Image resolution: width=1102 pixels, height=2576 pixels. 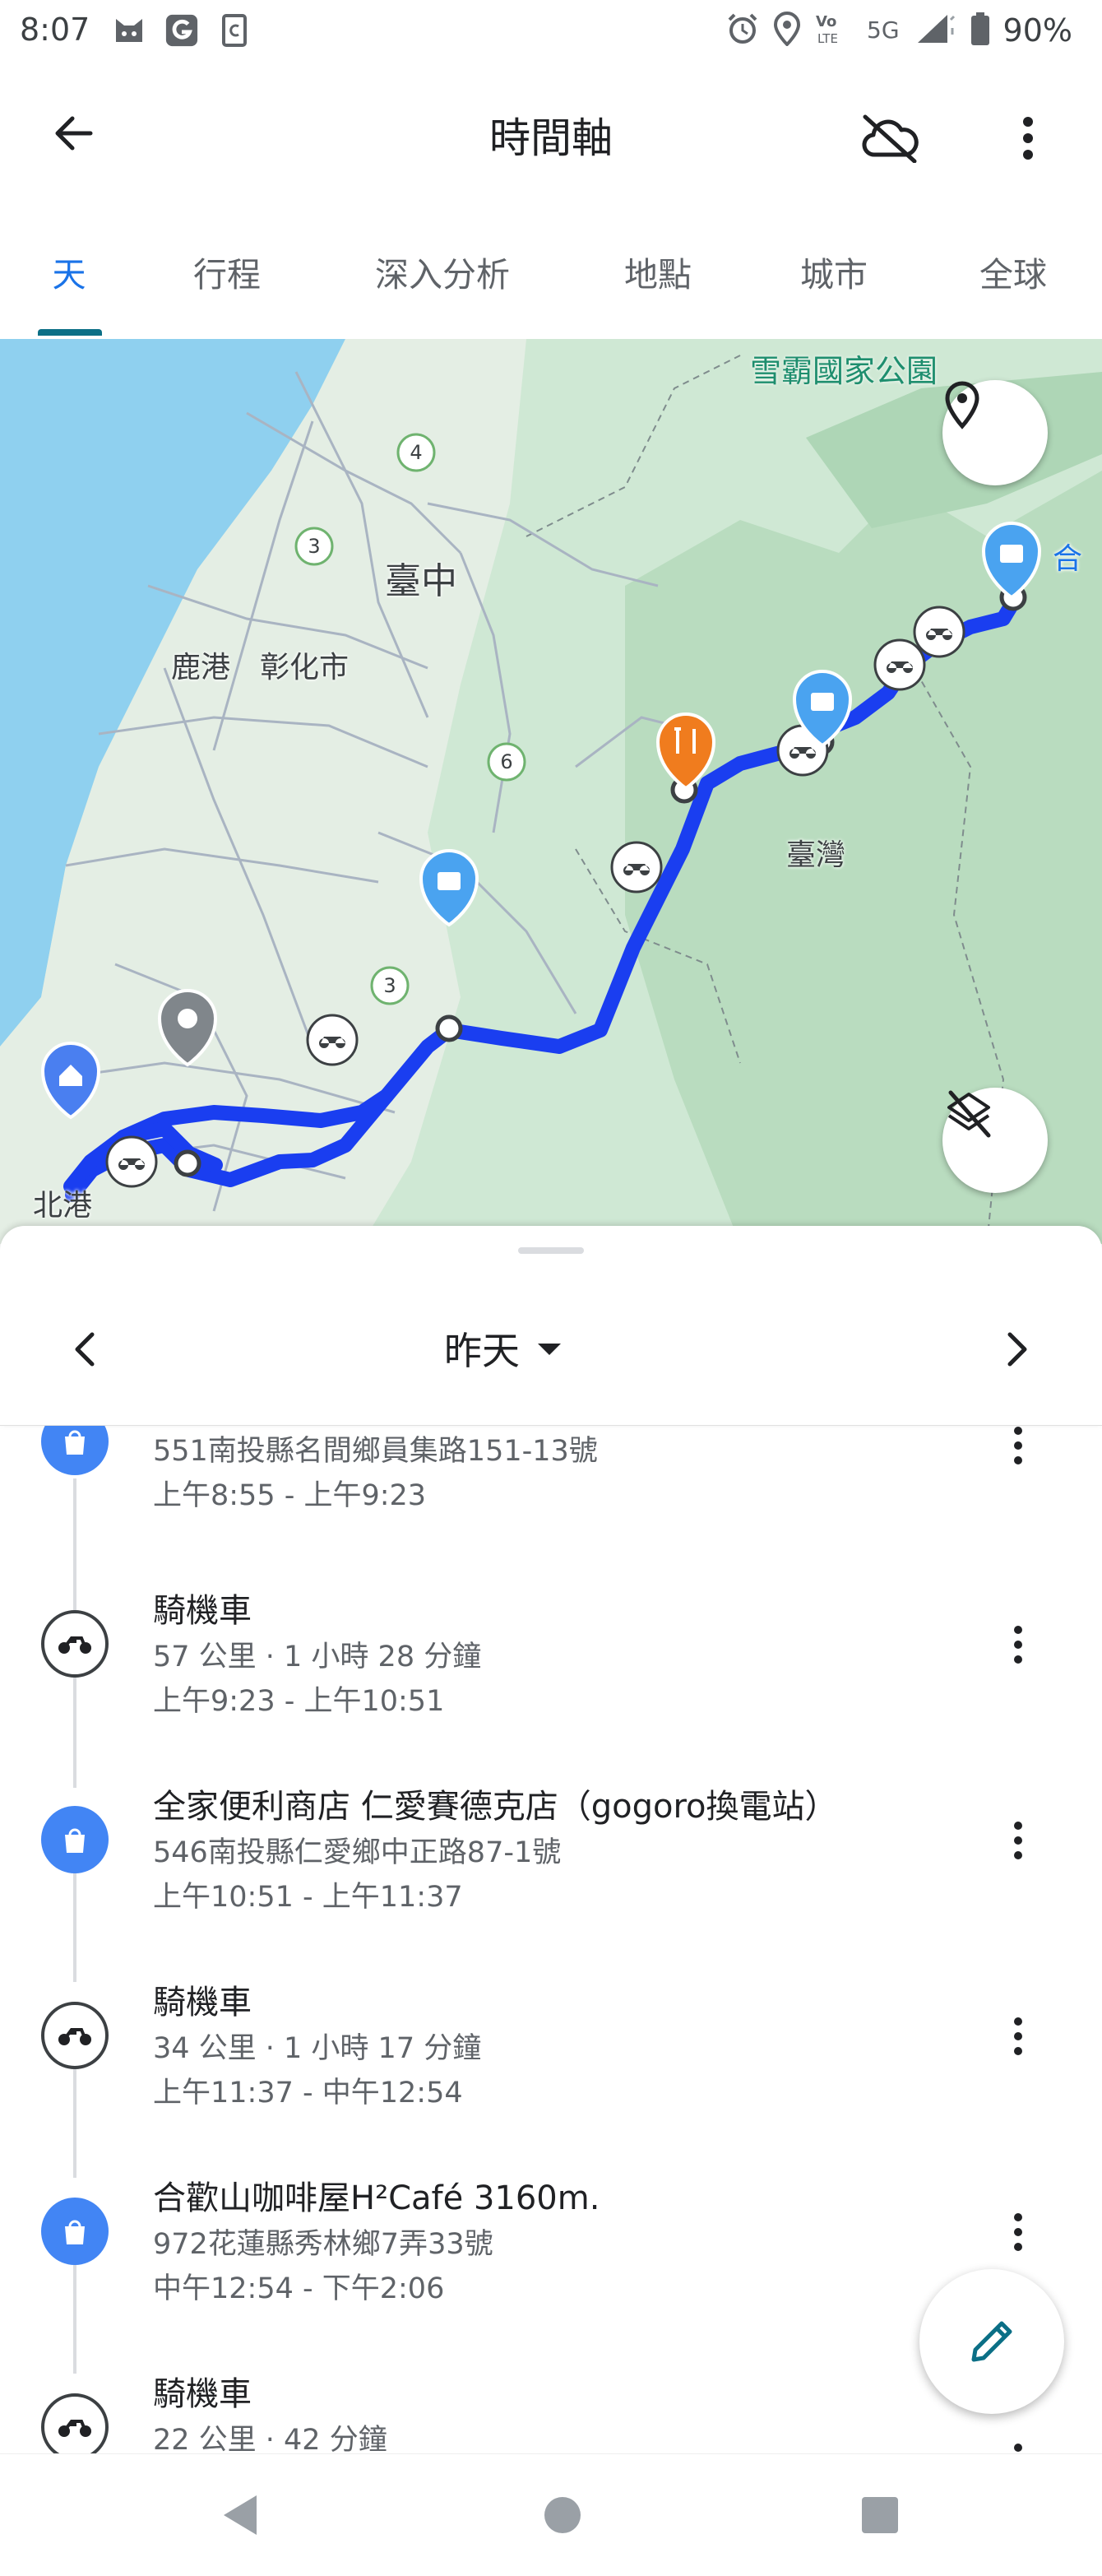 I want to click on map-label-taiwan: 臺灣, so click(x=816, y=855).